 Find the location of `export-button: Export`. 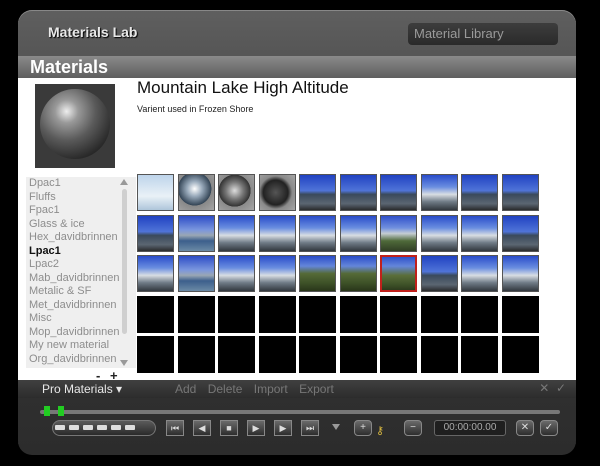

export-button: Export is located at coordinates (316, 389).